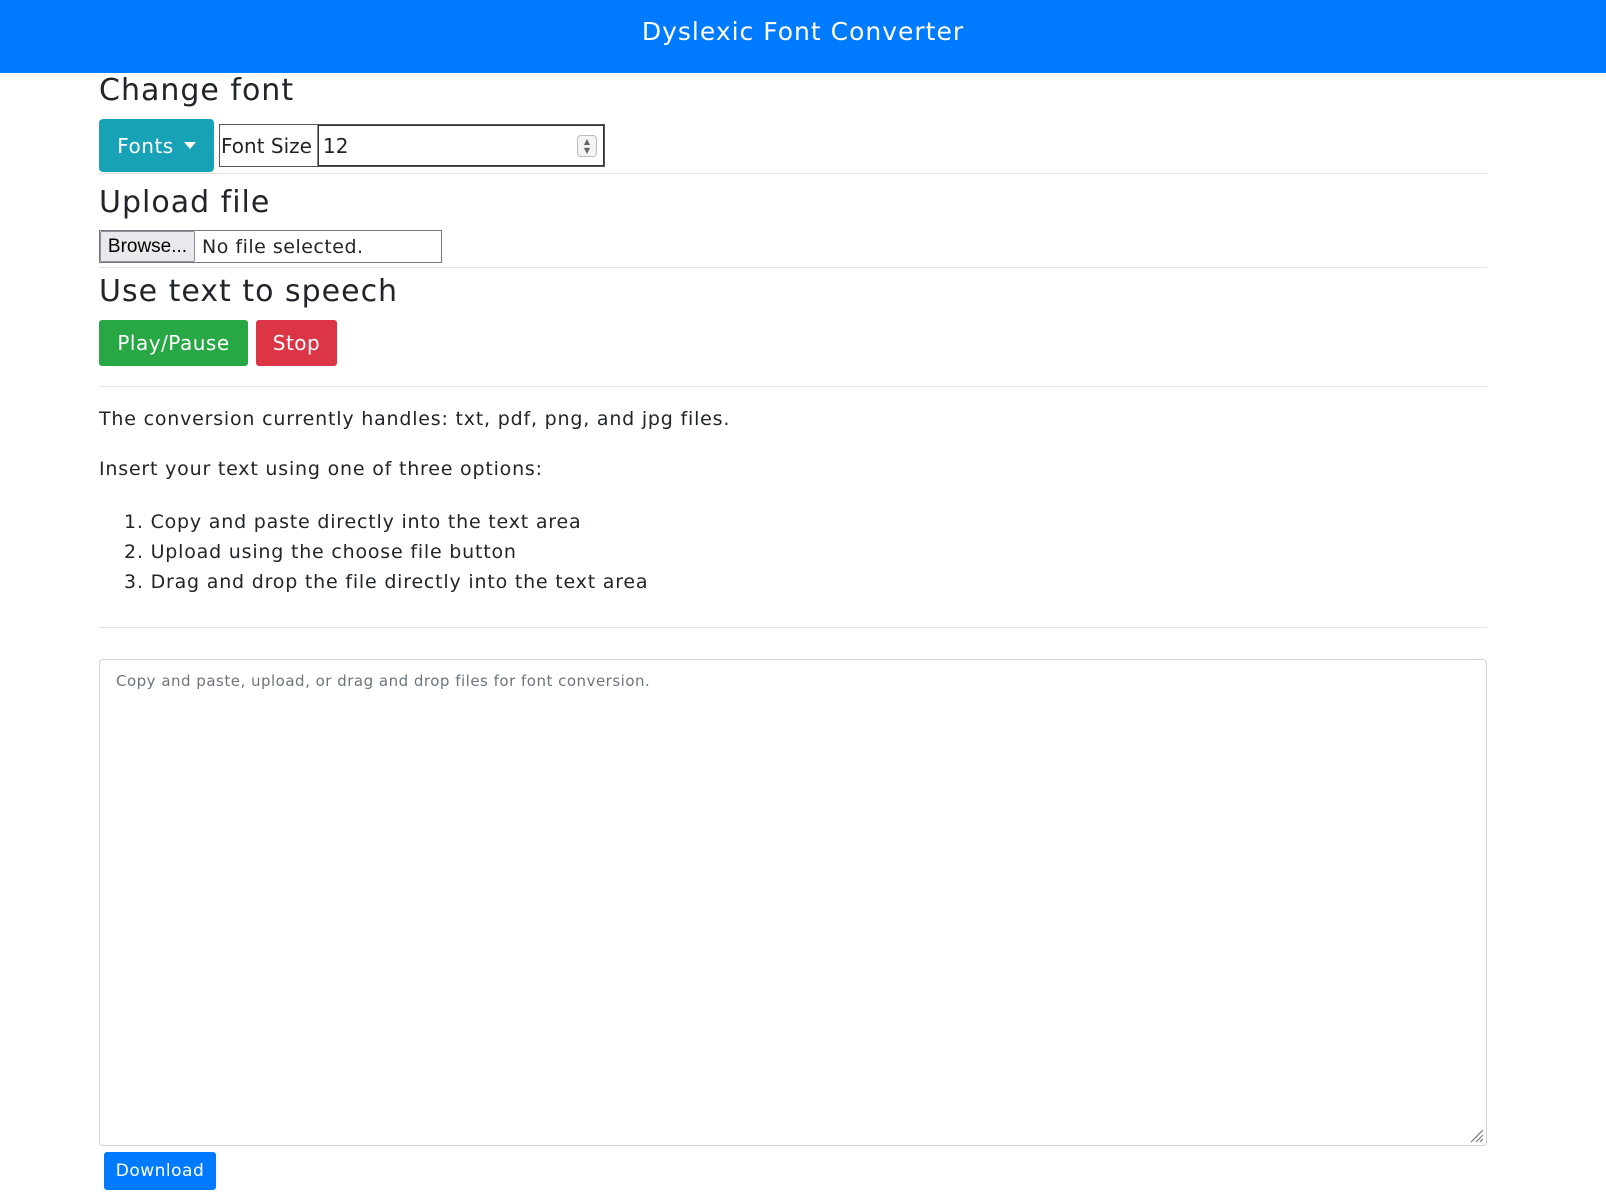 The width and height of the screenshot is (1606, 1199). I want to click on file-input: Browse... No file selected., so click(270, 246).